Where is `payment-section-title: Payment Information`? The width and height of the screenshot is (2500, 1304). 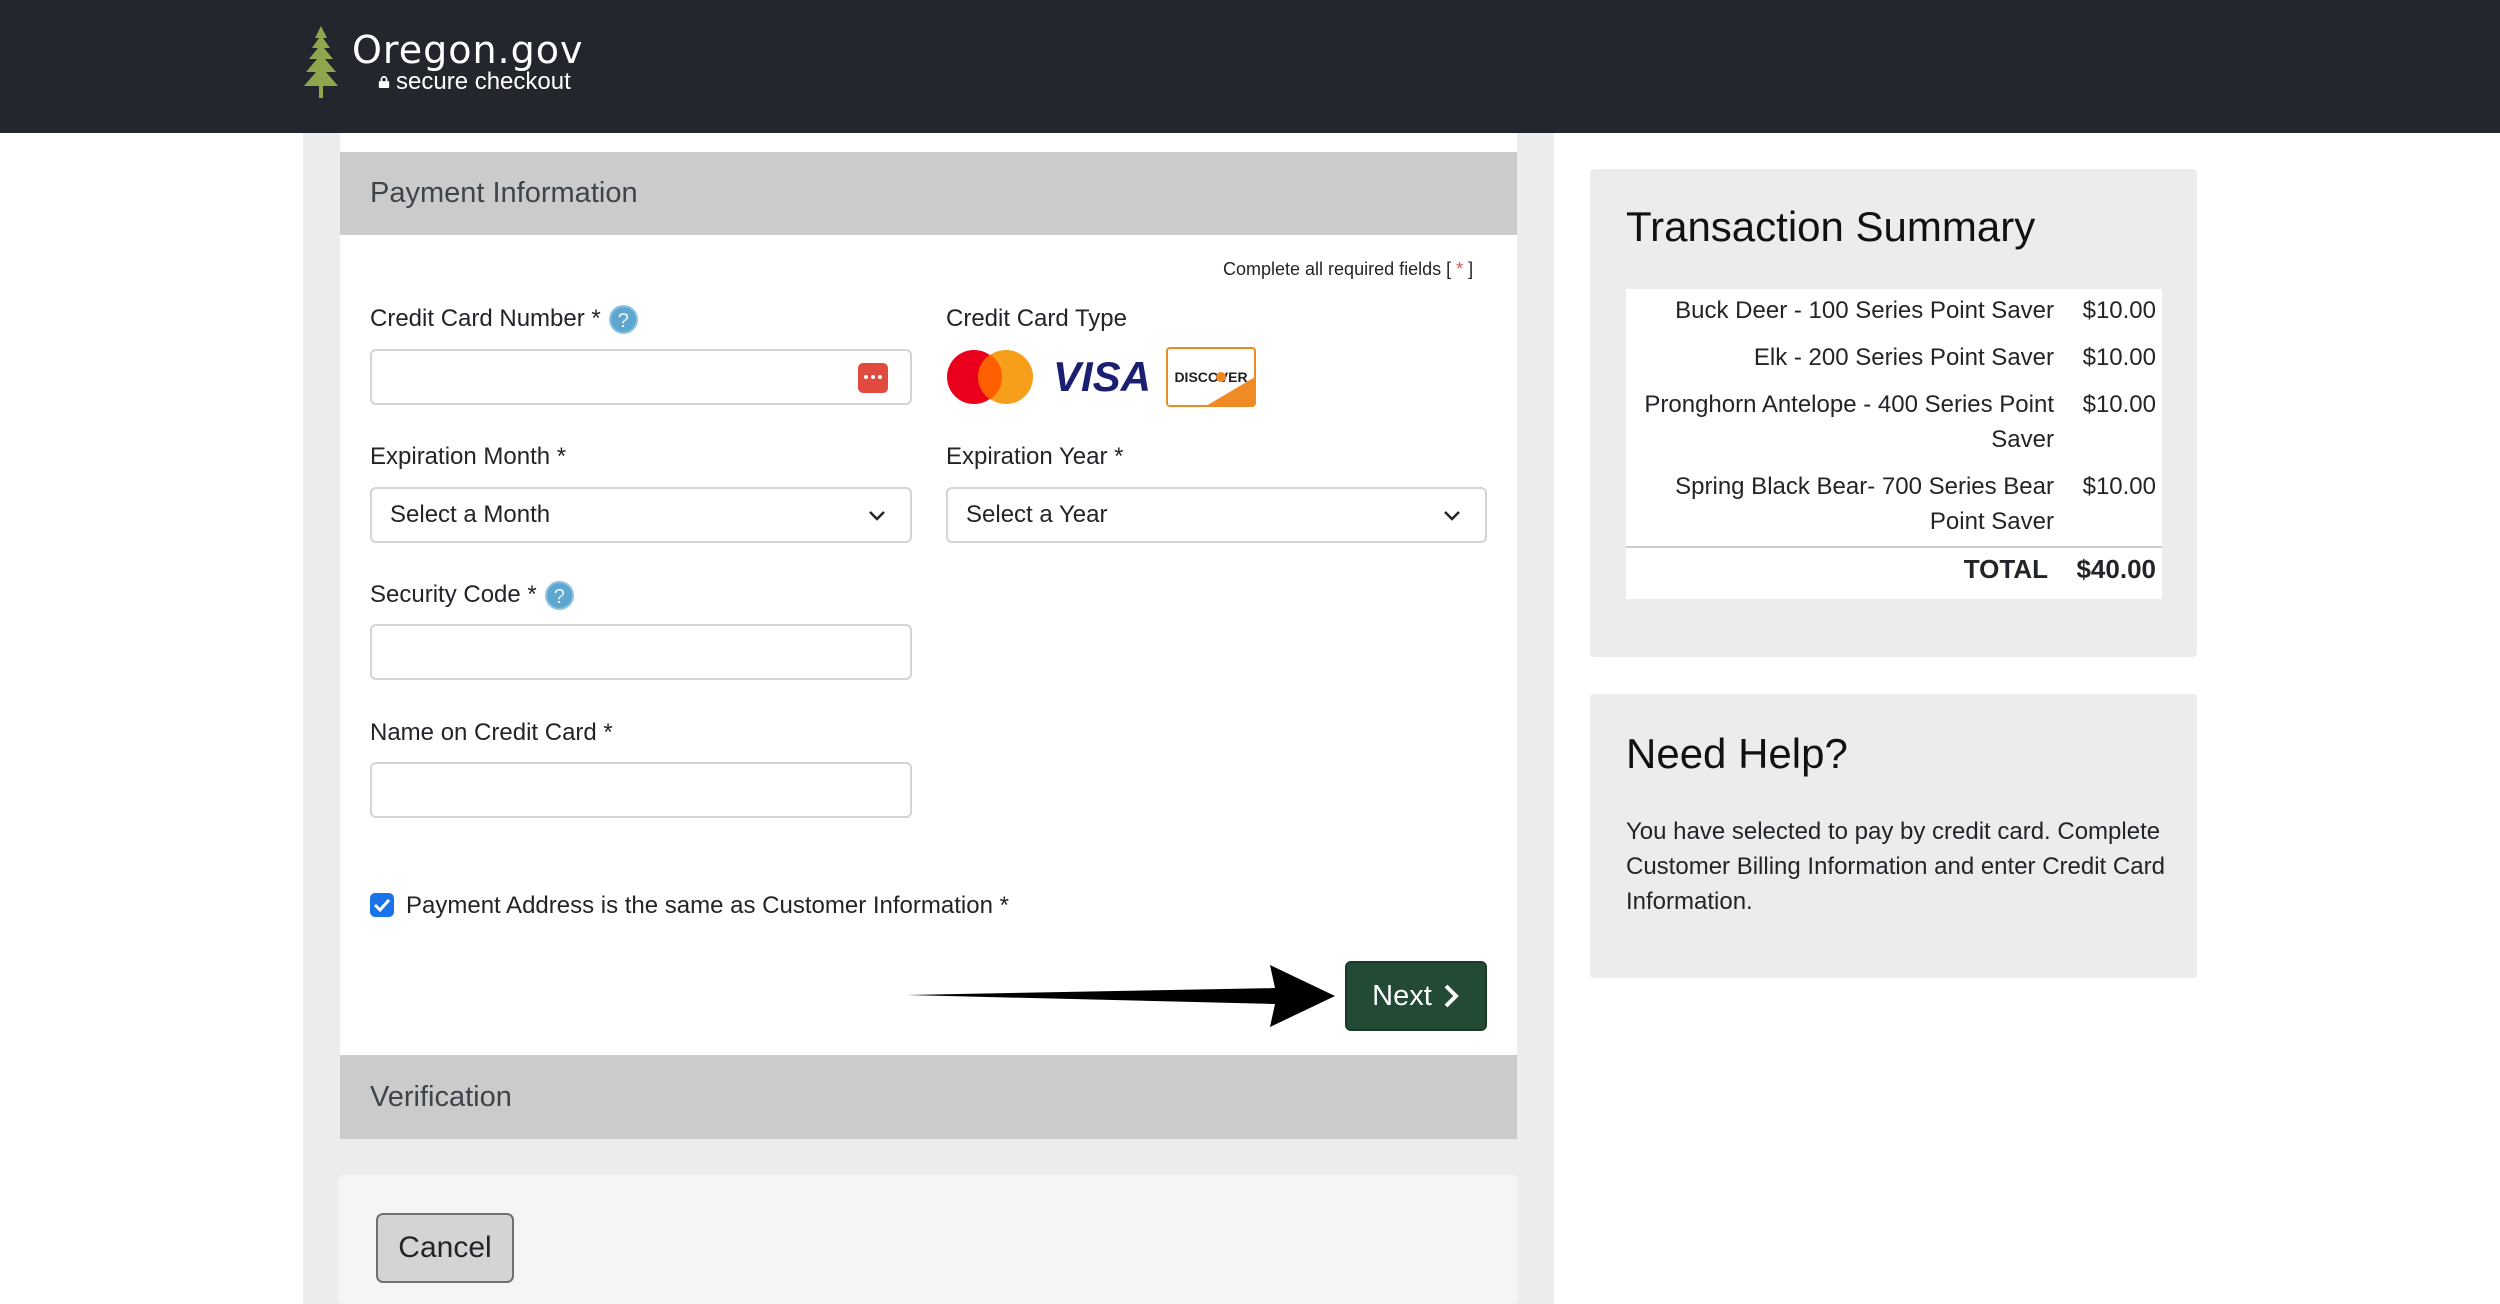
payment-section-title: Payment Information is located at coordinates (504, 193).